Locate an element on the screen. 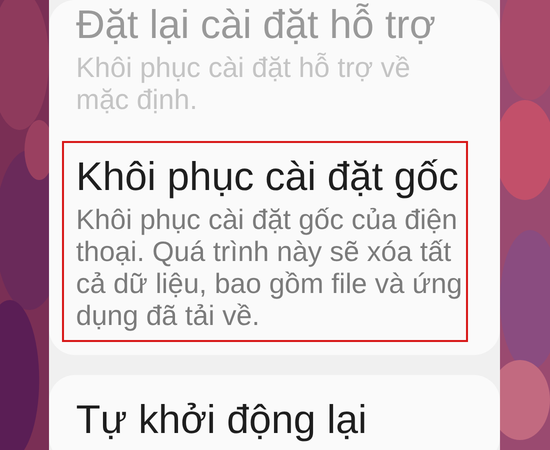 This screenshot has width=550, height=450. item-title: Khôi phục cài đặt gốc is located at coordinates (267, 177).